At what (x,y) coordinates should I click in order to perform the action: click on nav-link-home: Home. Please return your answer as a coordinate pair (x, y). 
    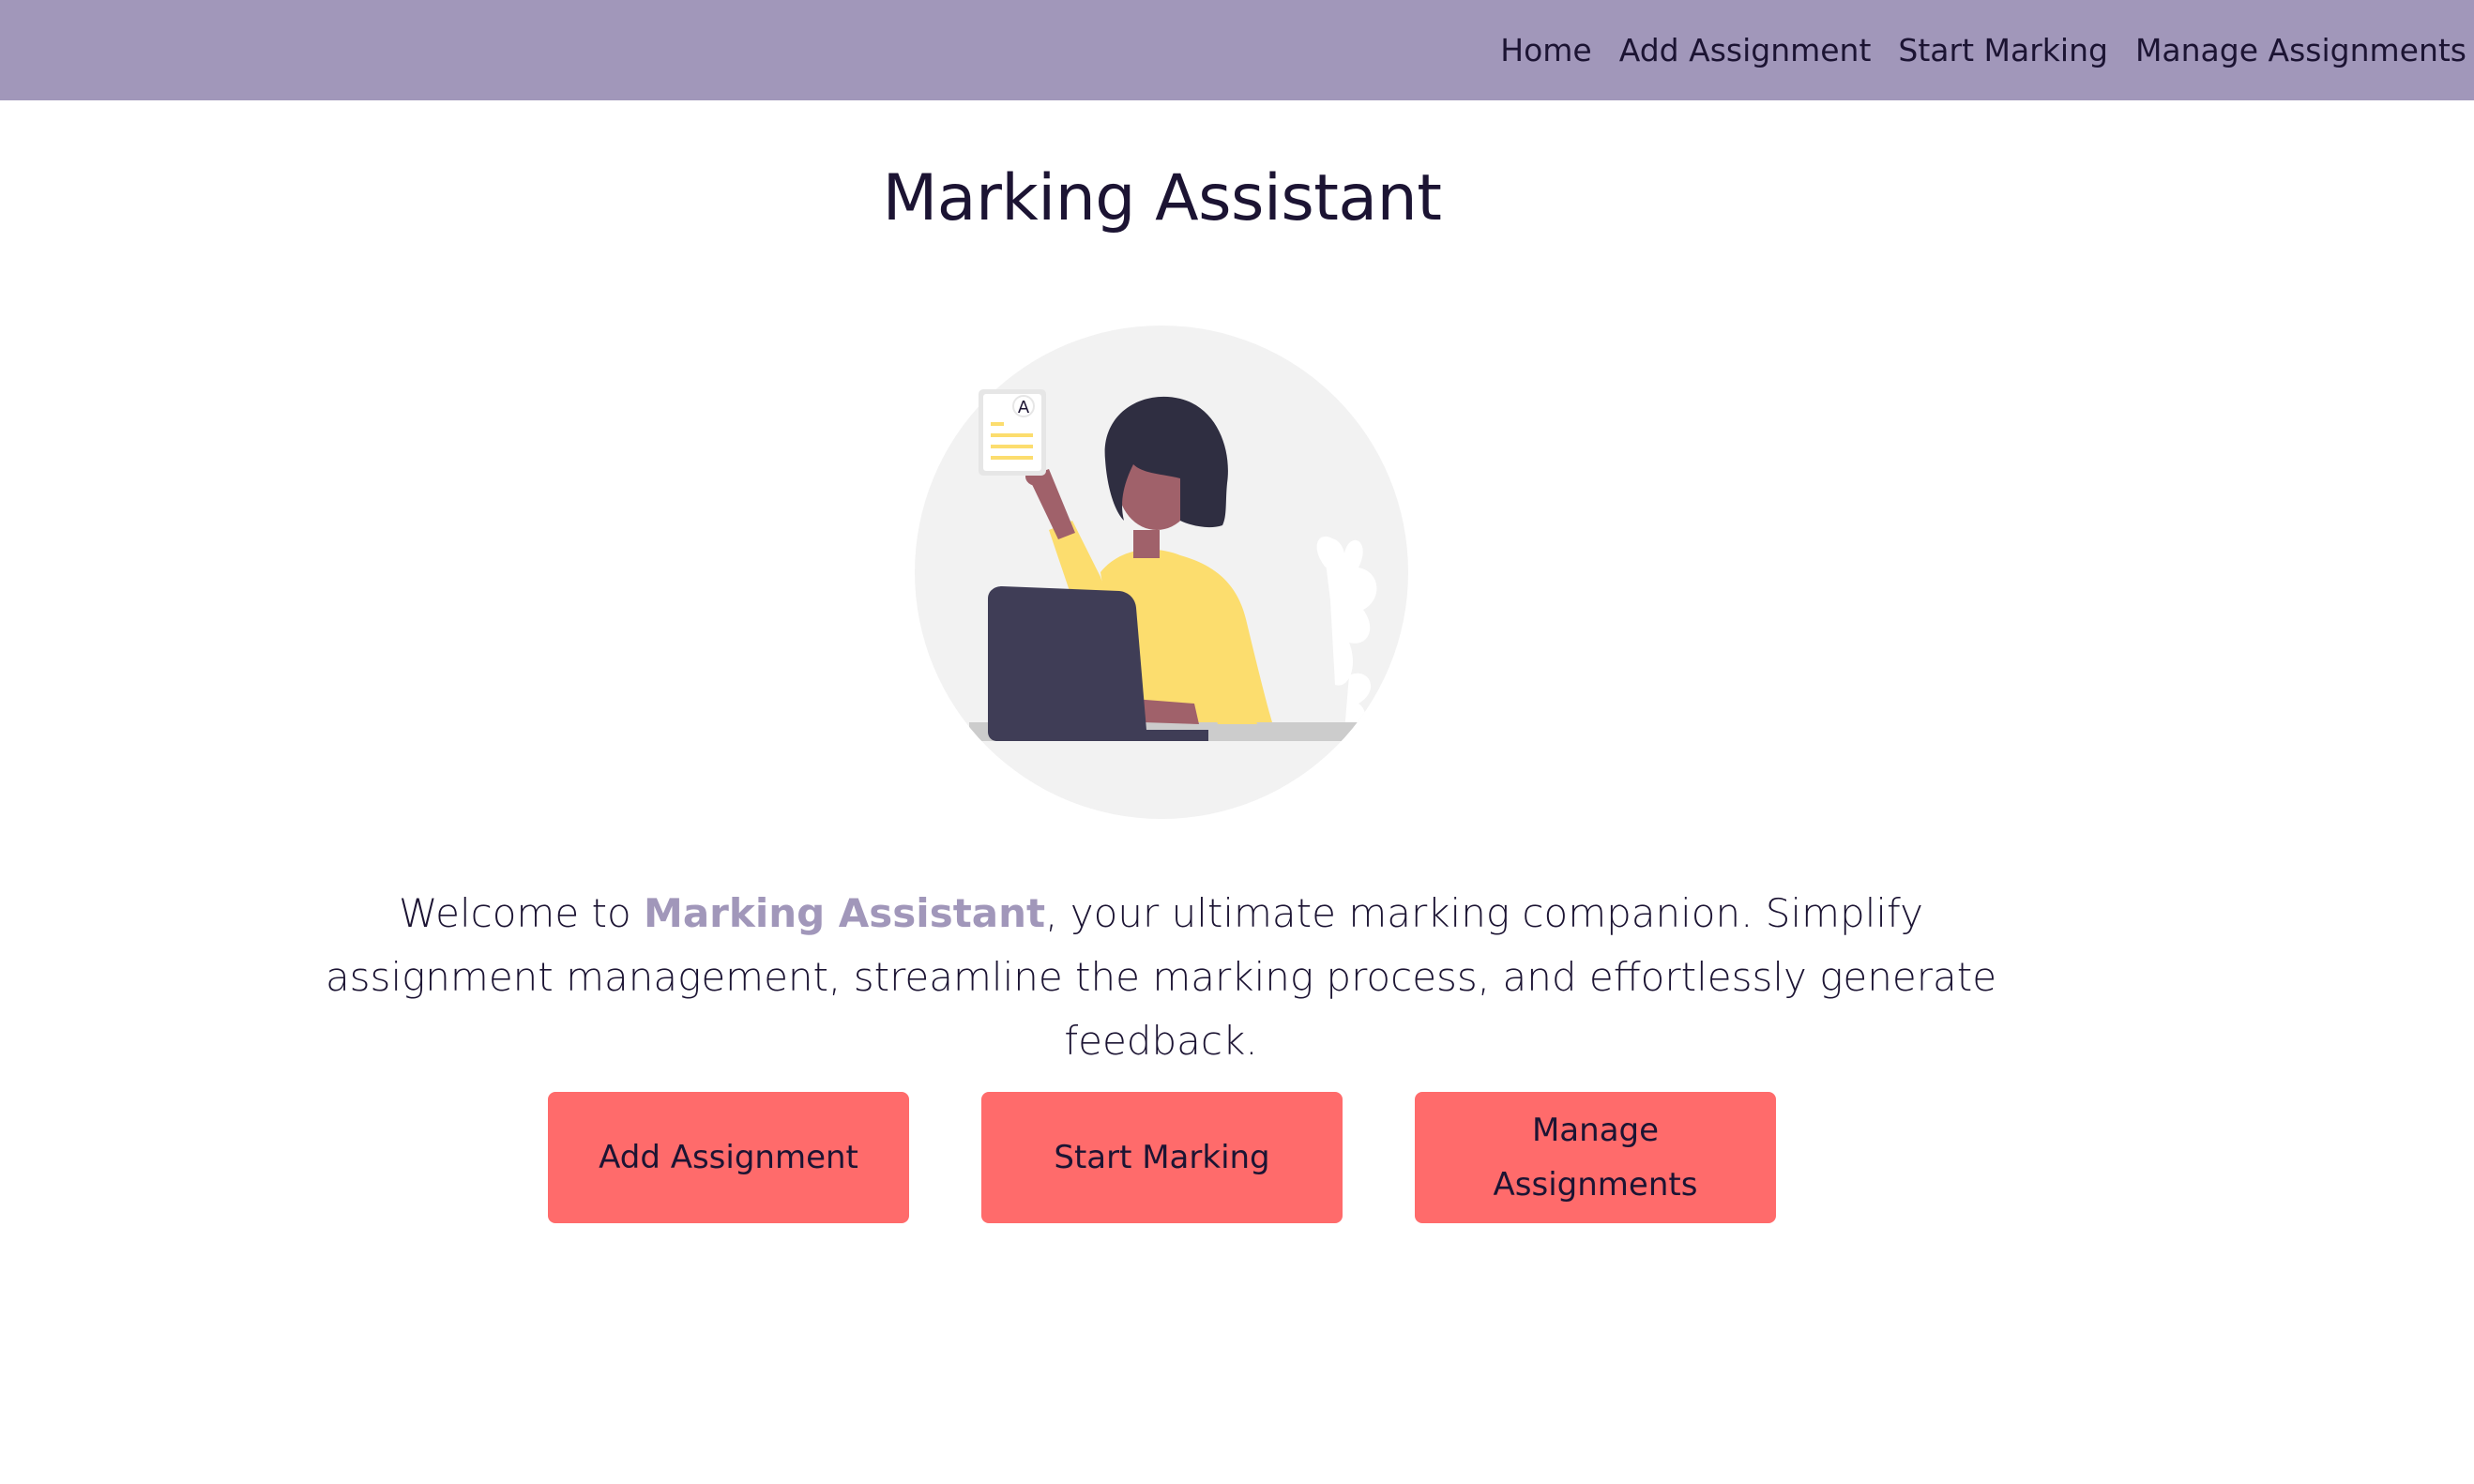
    Looking at the image, I should click on (1546, 50).